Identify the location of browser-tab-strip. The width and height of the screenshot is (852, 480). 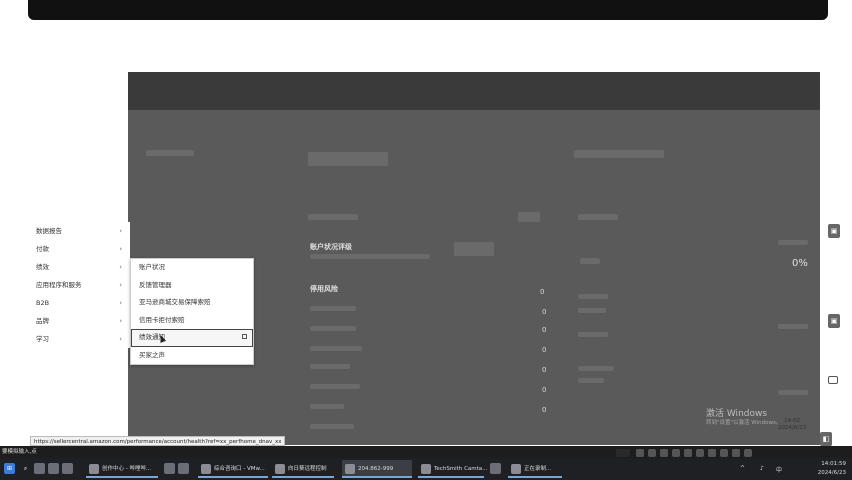
(428, 10).